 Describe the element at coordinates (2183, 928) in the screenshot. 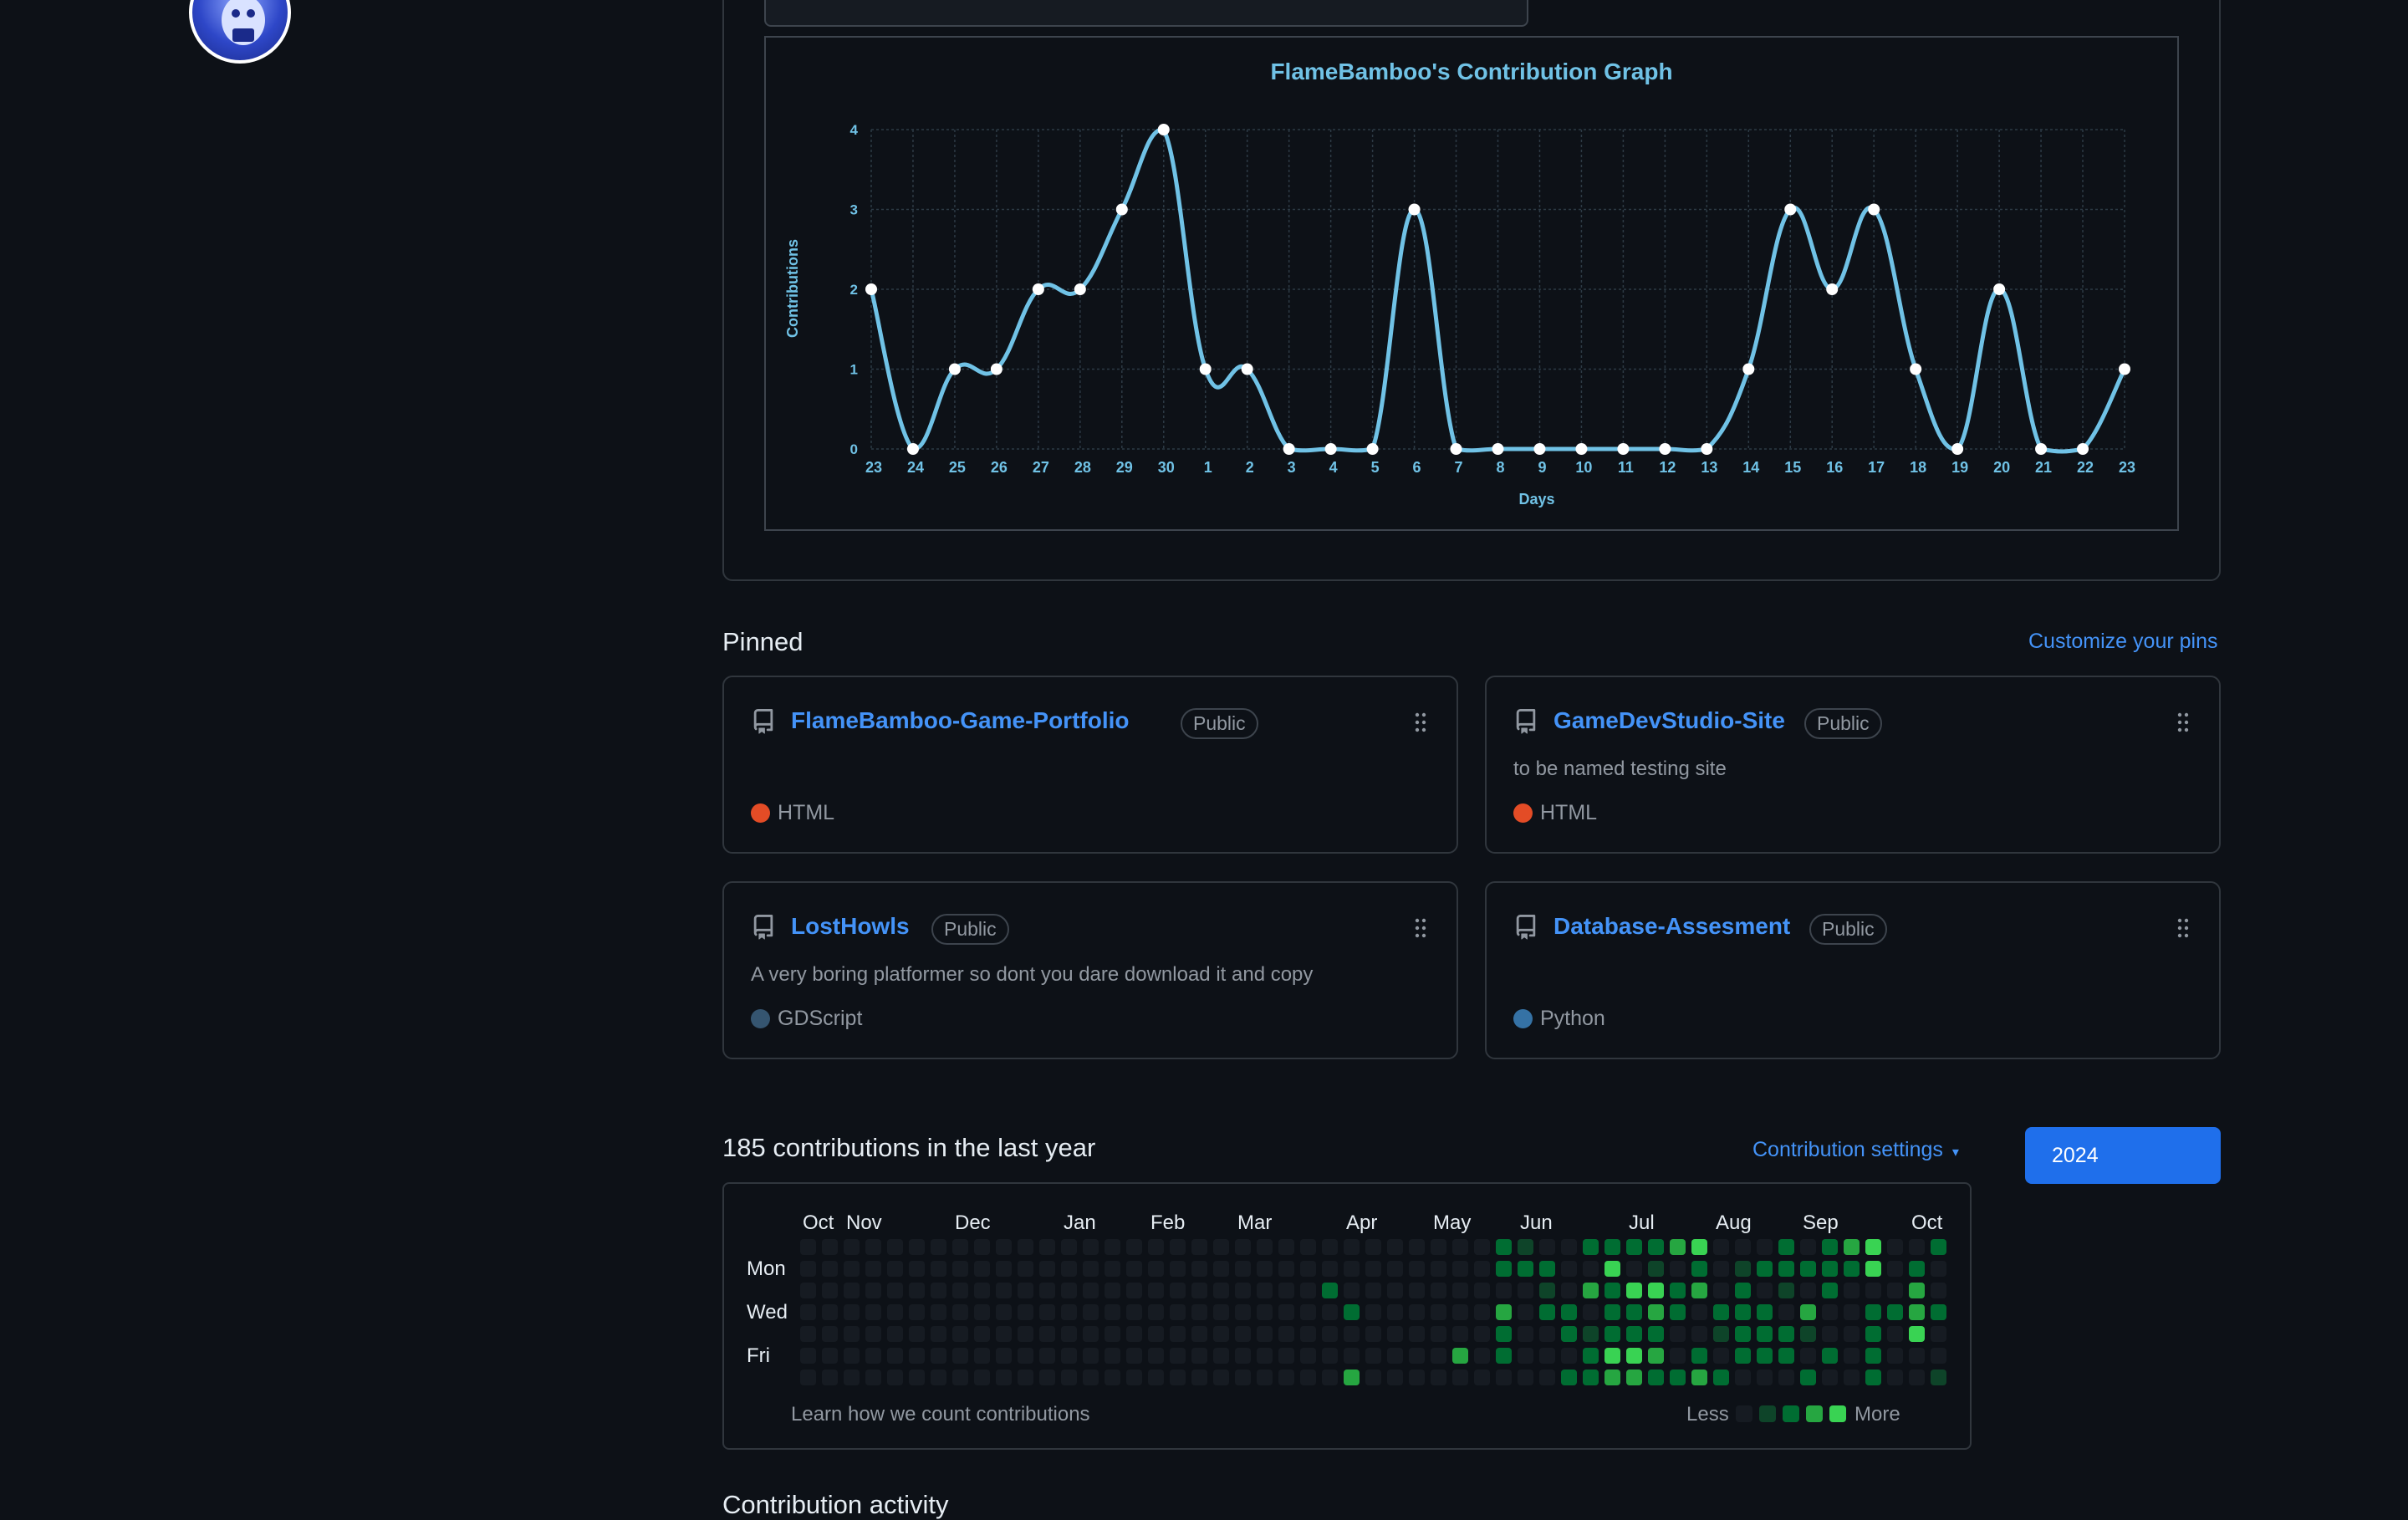

I see `drag-handle-icon` at that location.